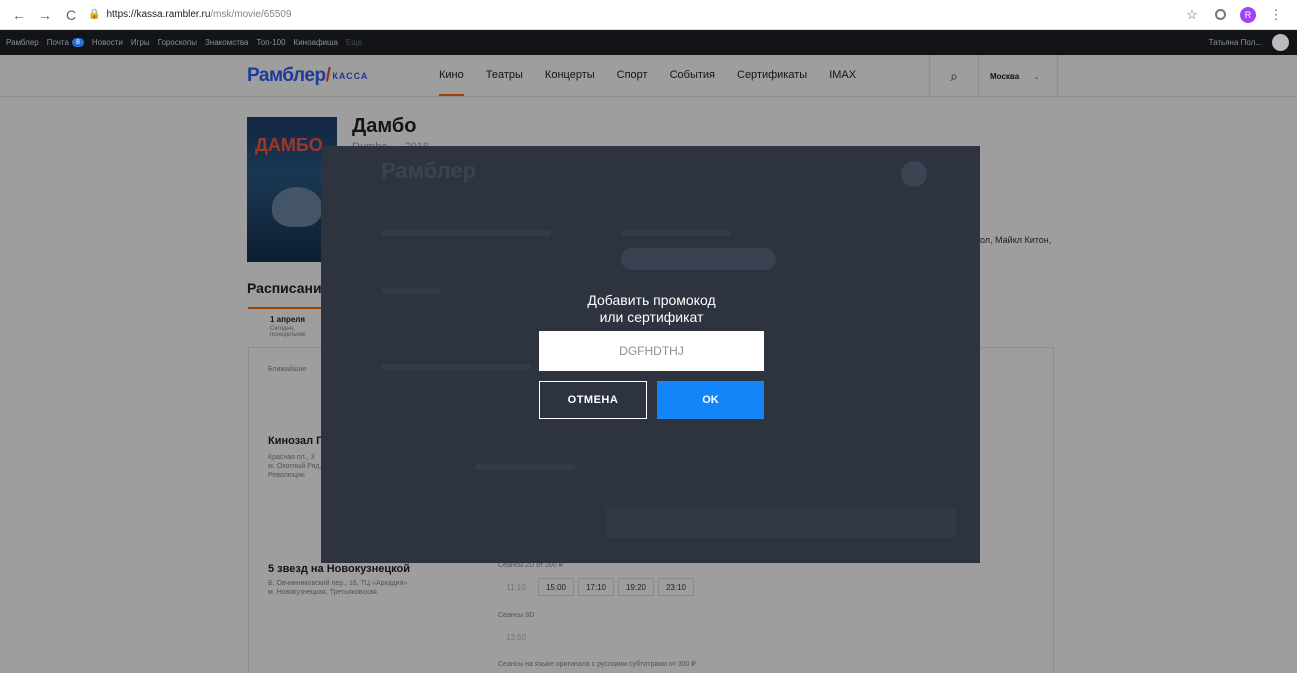 The width and height of the screenshot is (1297, 673). I want to click on menu-dots-icon: ⋮, so click(1276, 15).